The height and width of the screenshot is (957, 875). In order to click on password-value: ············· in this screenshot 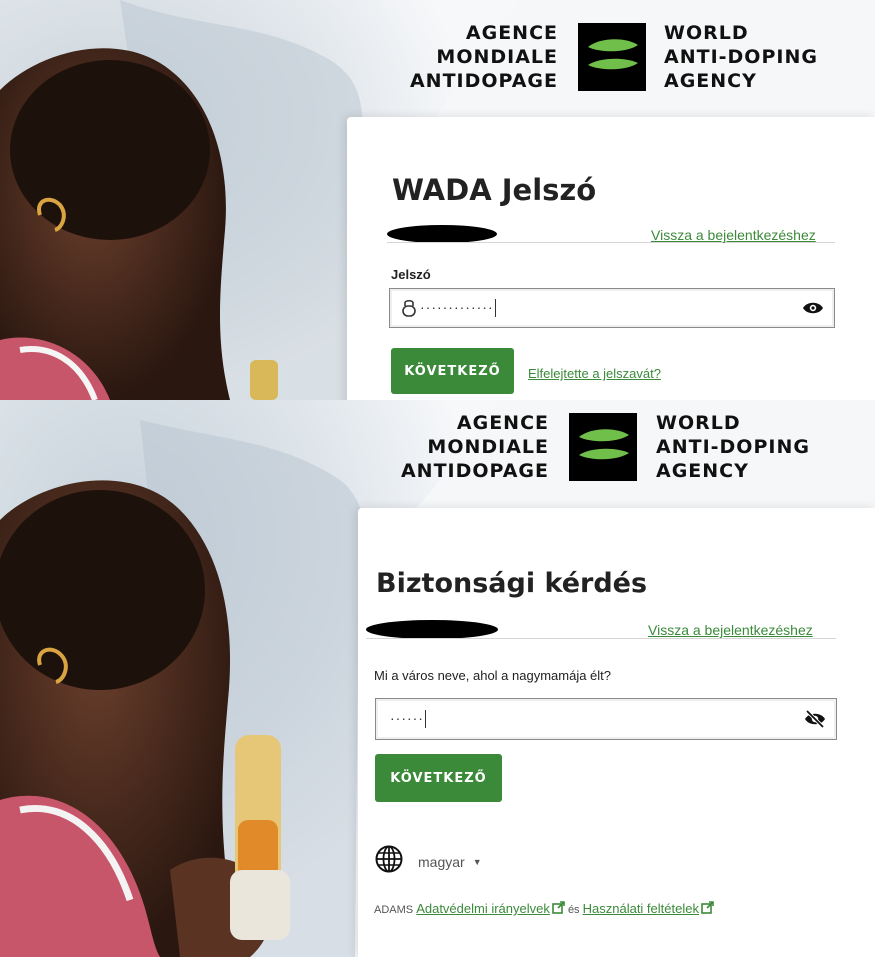, I will do `click(457, 306)`.